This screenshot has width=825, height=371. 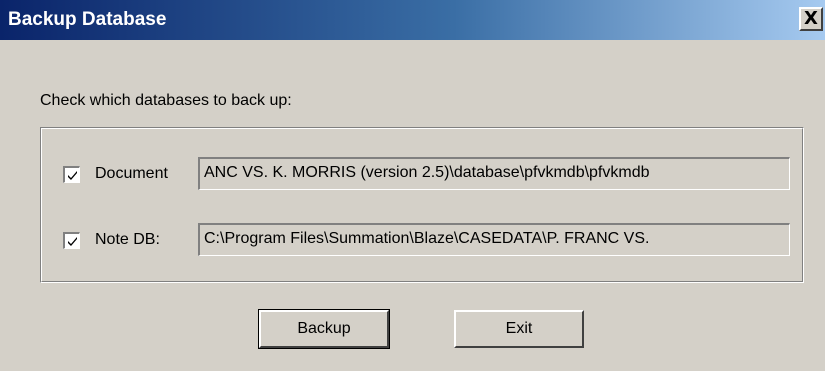 What do you see at coordinates (87, 19) in the screenshot?
I see `window-title: Backup Database` at bounding box center [87, 19].